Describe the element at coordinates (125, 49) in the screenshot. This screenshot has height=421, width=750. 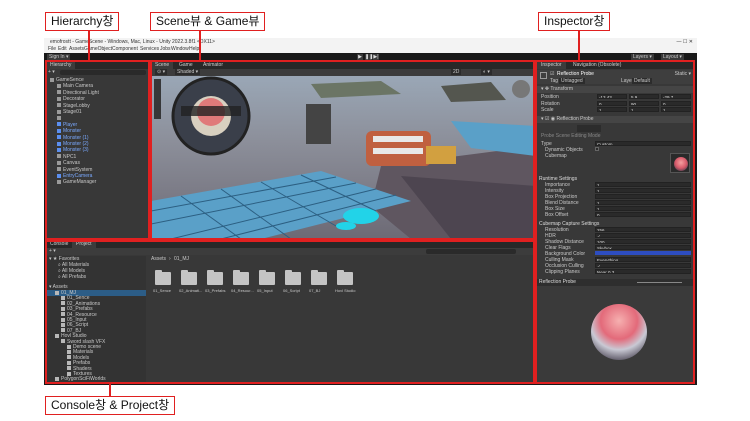
I see `menu-item: Component` at that location.